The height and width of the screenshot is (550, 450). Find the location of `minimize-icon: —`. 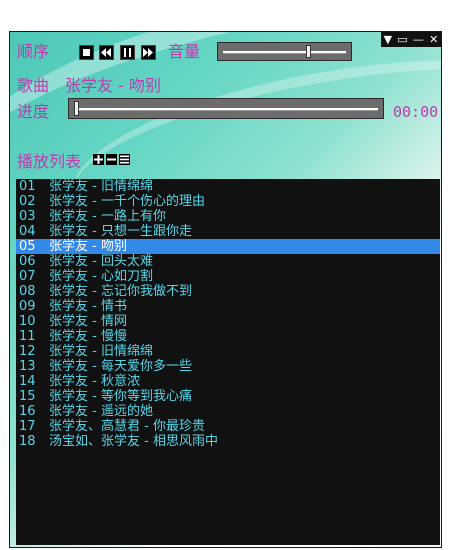

minimize-icon: — is located at coordinates (418, 39).